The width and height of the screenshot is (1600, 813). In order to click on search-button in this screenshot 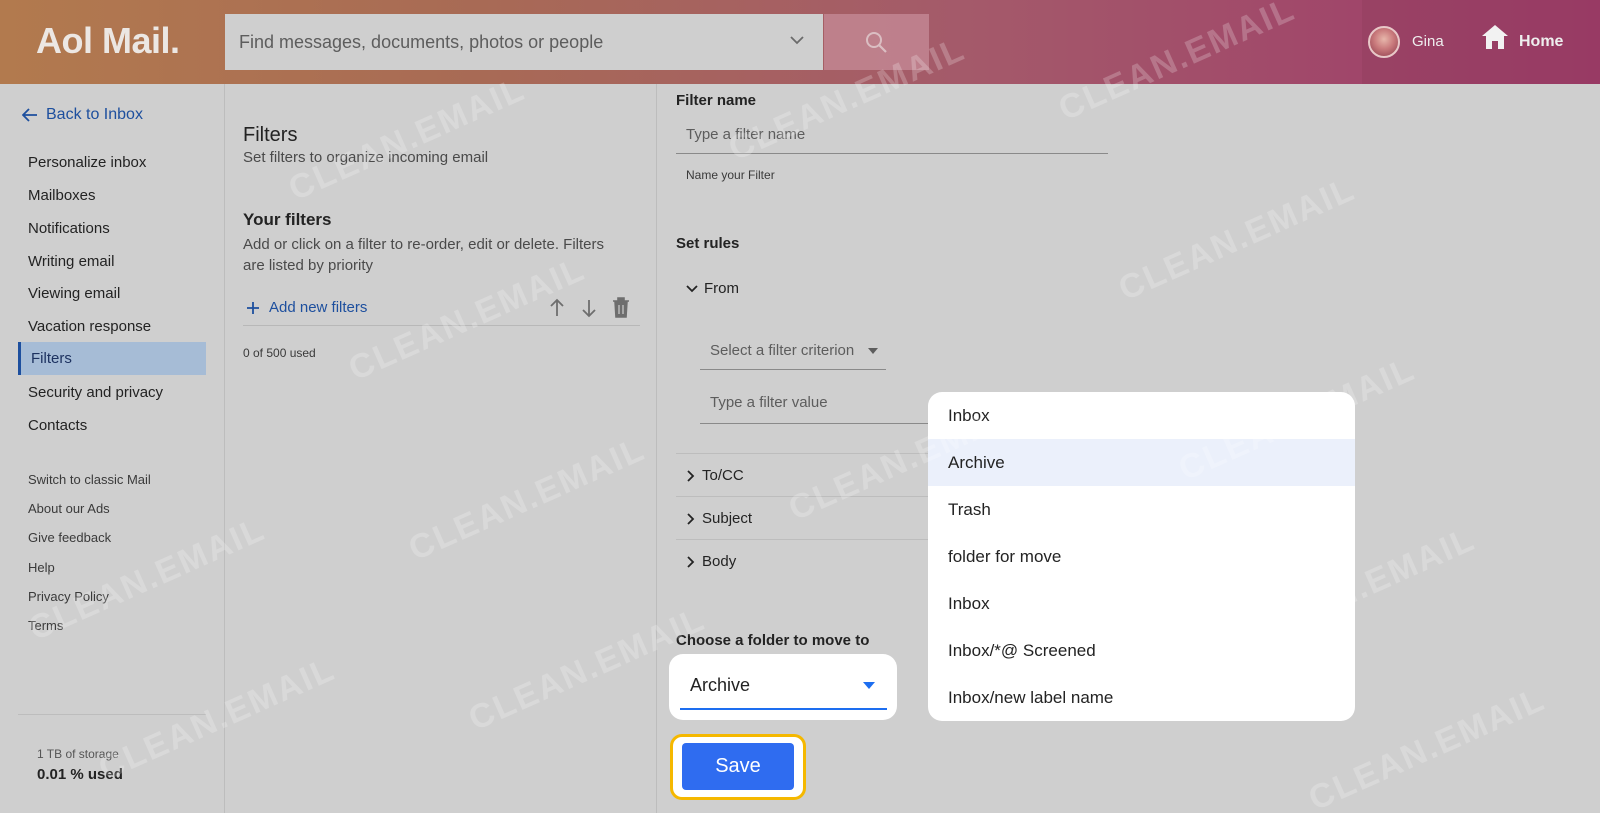, I will do `click(876, 42)`.